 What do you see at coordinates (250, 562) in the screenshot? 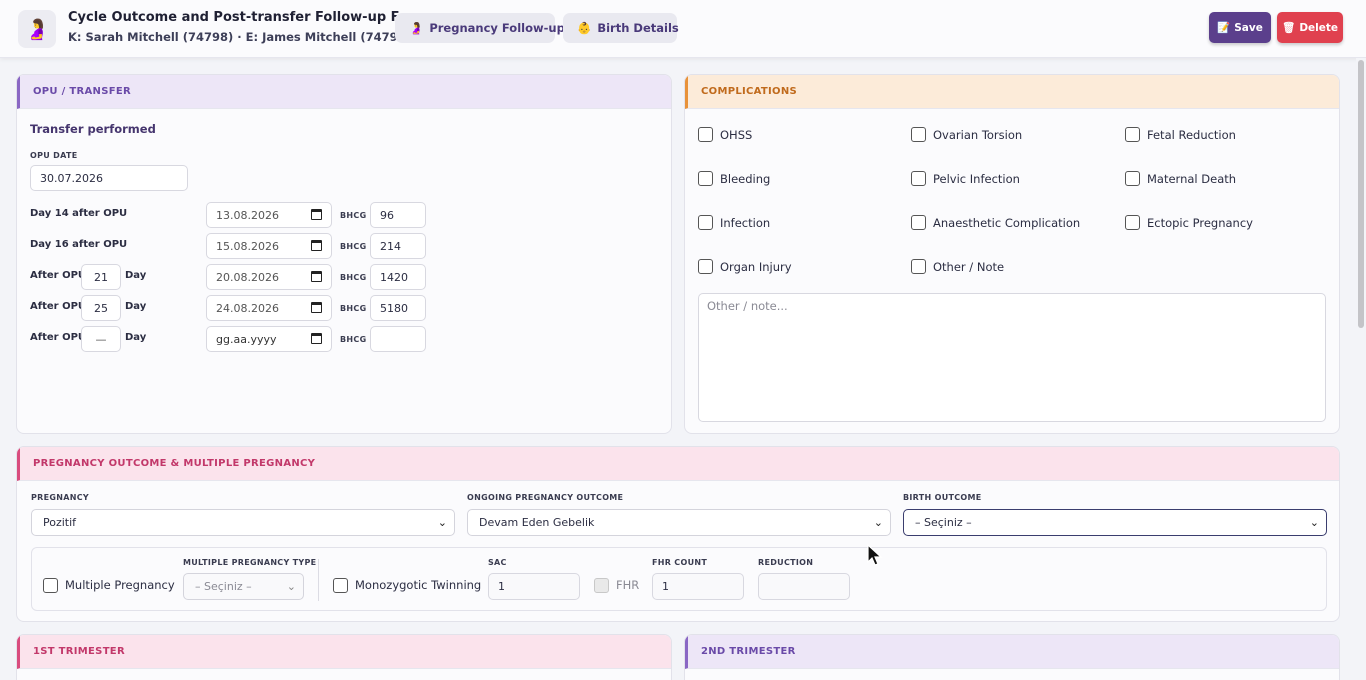
I see `multiple-type-label: MULTIPLE PREGNANCY TYPE` at bounding box center [250, 562].